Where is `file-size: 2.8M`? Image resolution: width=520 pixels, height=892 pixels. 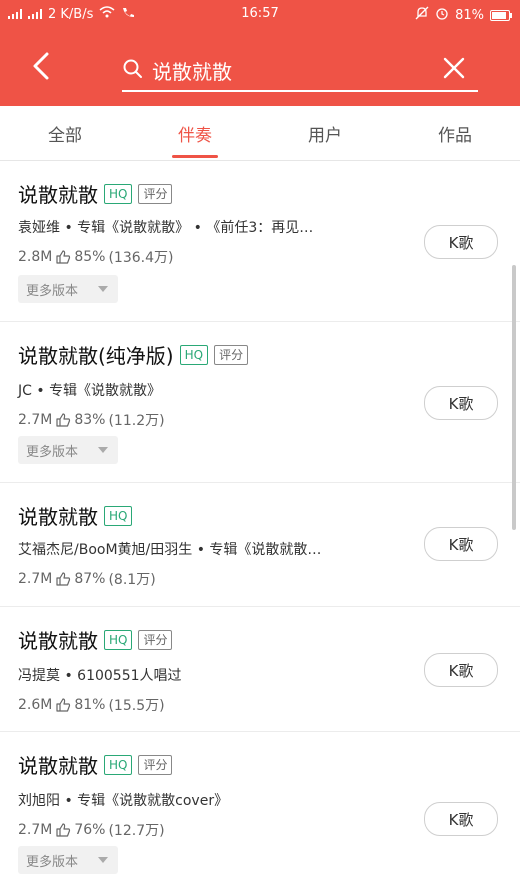
file-size: 2.8M is located at coordinates (35, 257).